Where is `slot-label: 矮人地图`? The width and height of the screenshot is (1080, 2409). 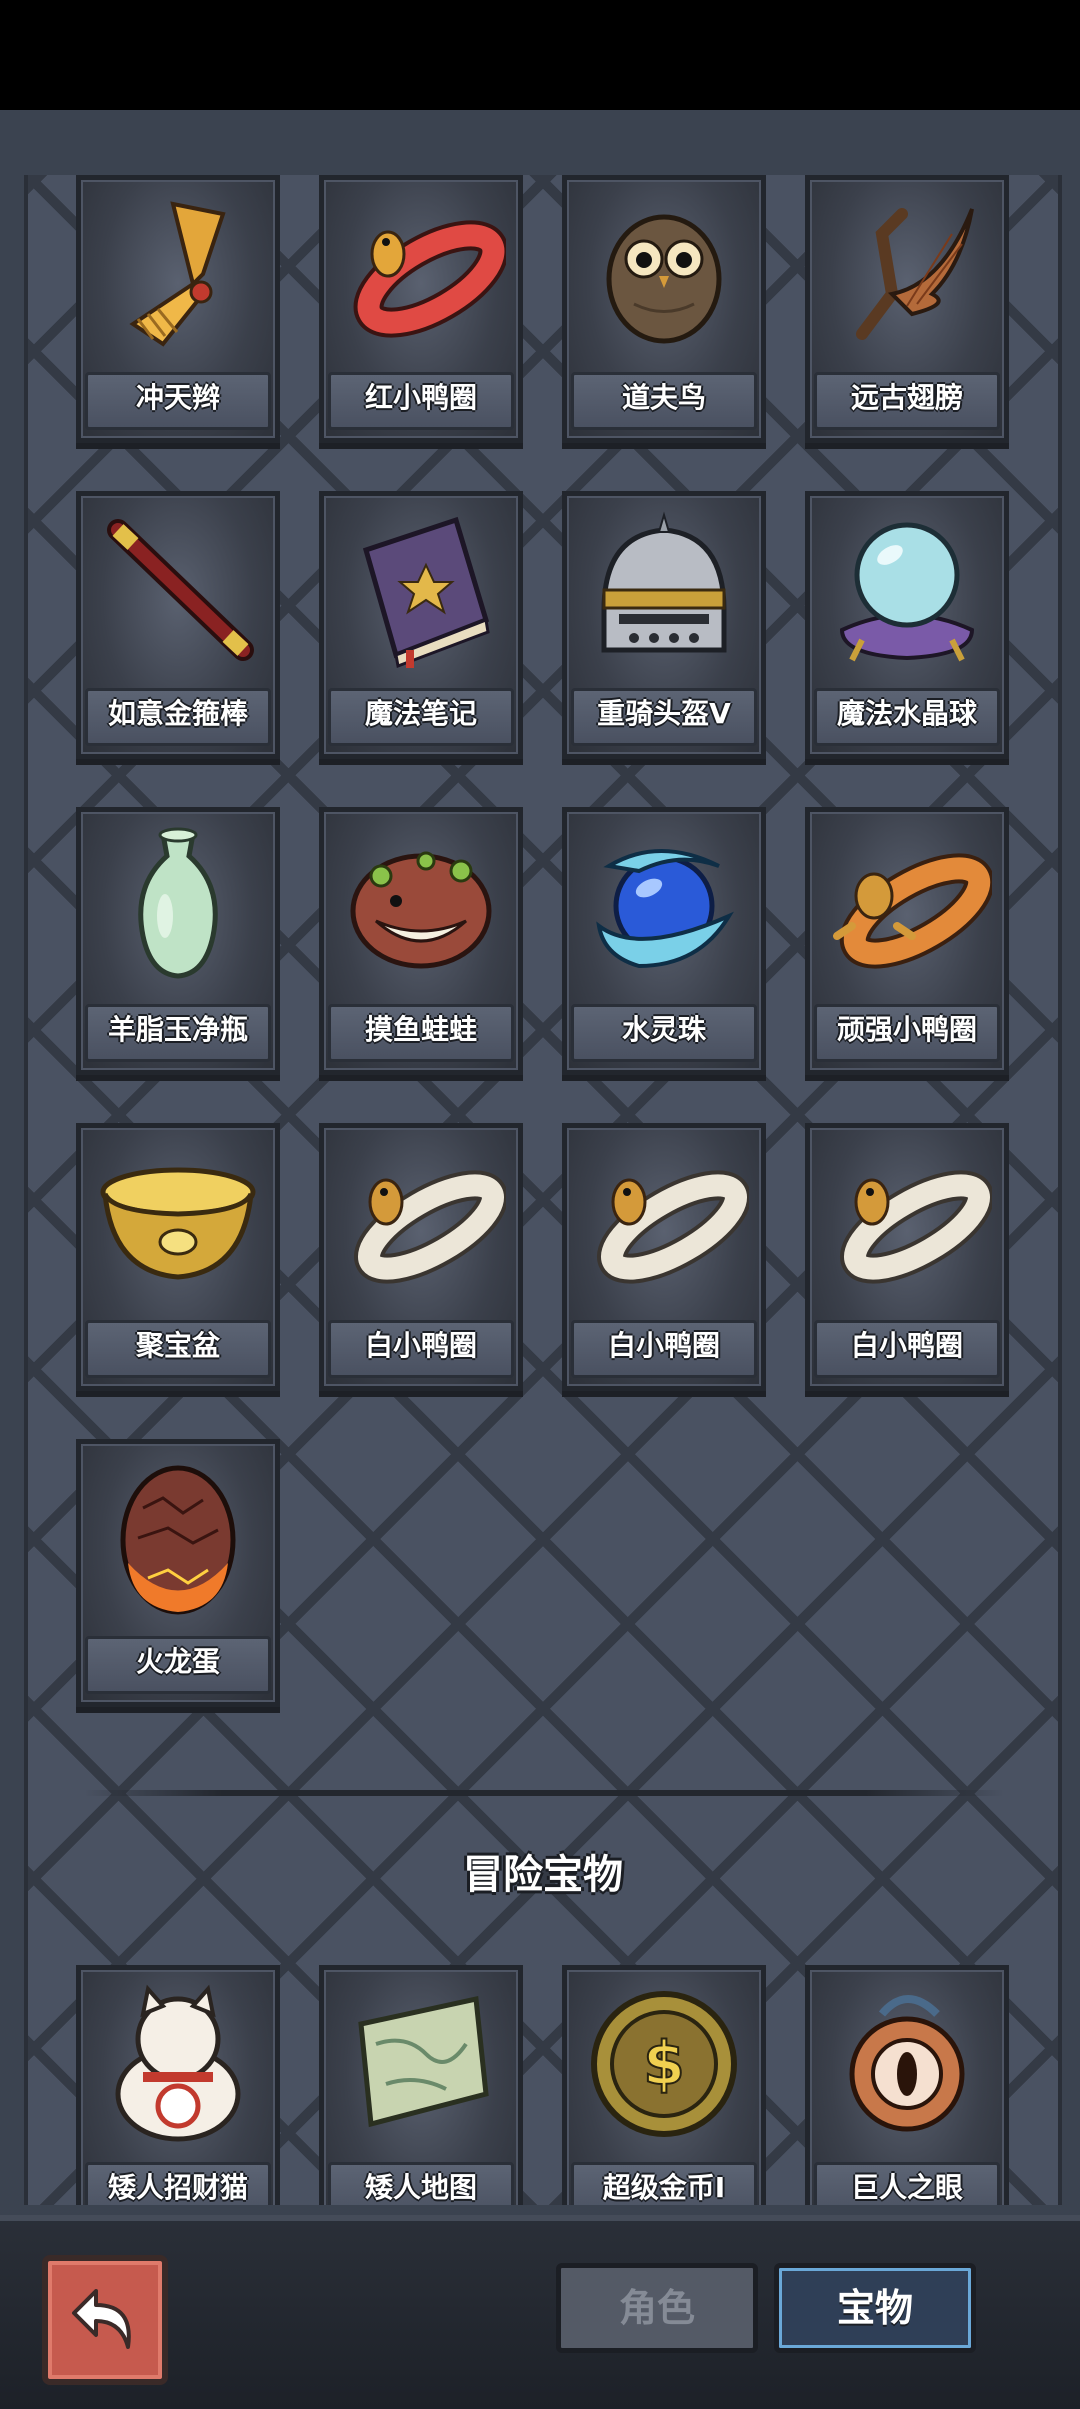 slot-label: 矮人地图 is located at coordinates (421, 2183).